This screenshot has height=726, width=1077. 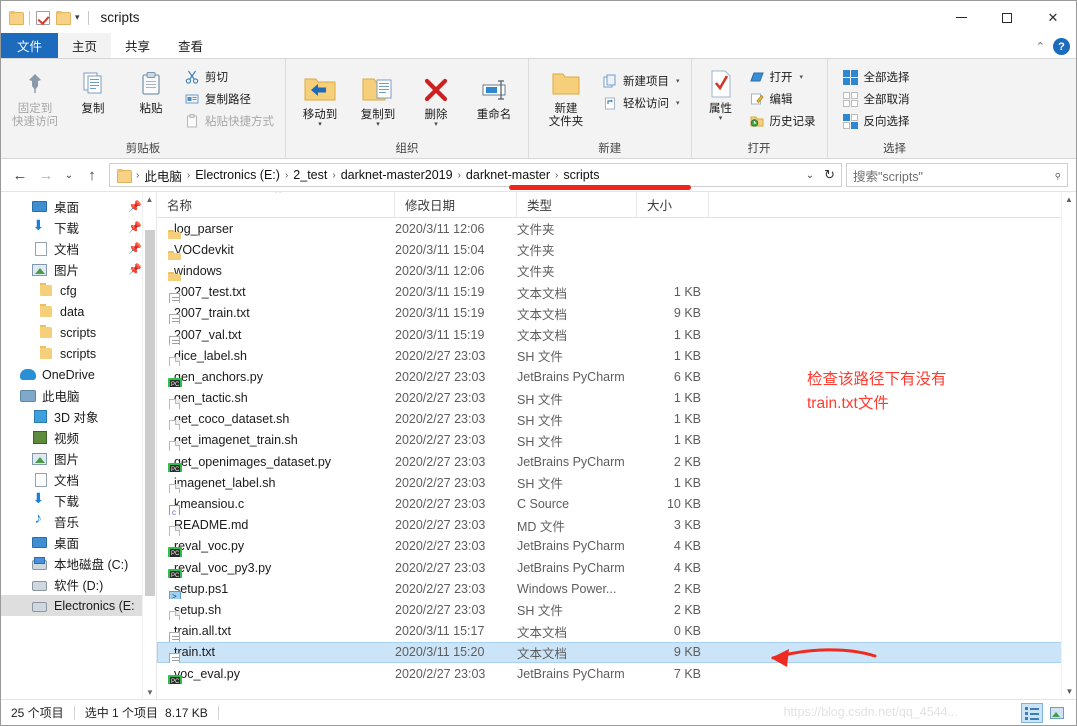 What do you see at coordinates (163, 175) in the screenshot?
I see `breadcrumb-item-this-pc: 此电脑` at bounding box center [163, 175].